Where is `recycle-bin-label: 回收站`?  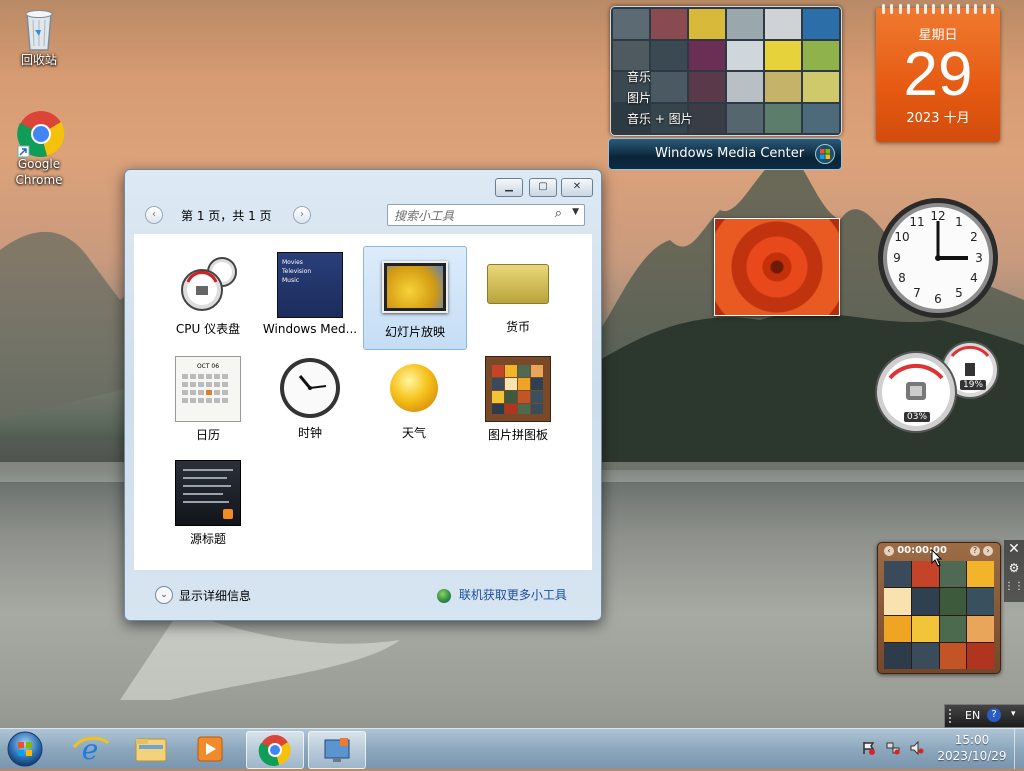 recycle-bin-label: 回收站 is located at coordinates (38, 60).